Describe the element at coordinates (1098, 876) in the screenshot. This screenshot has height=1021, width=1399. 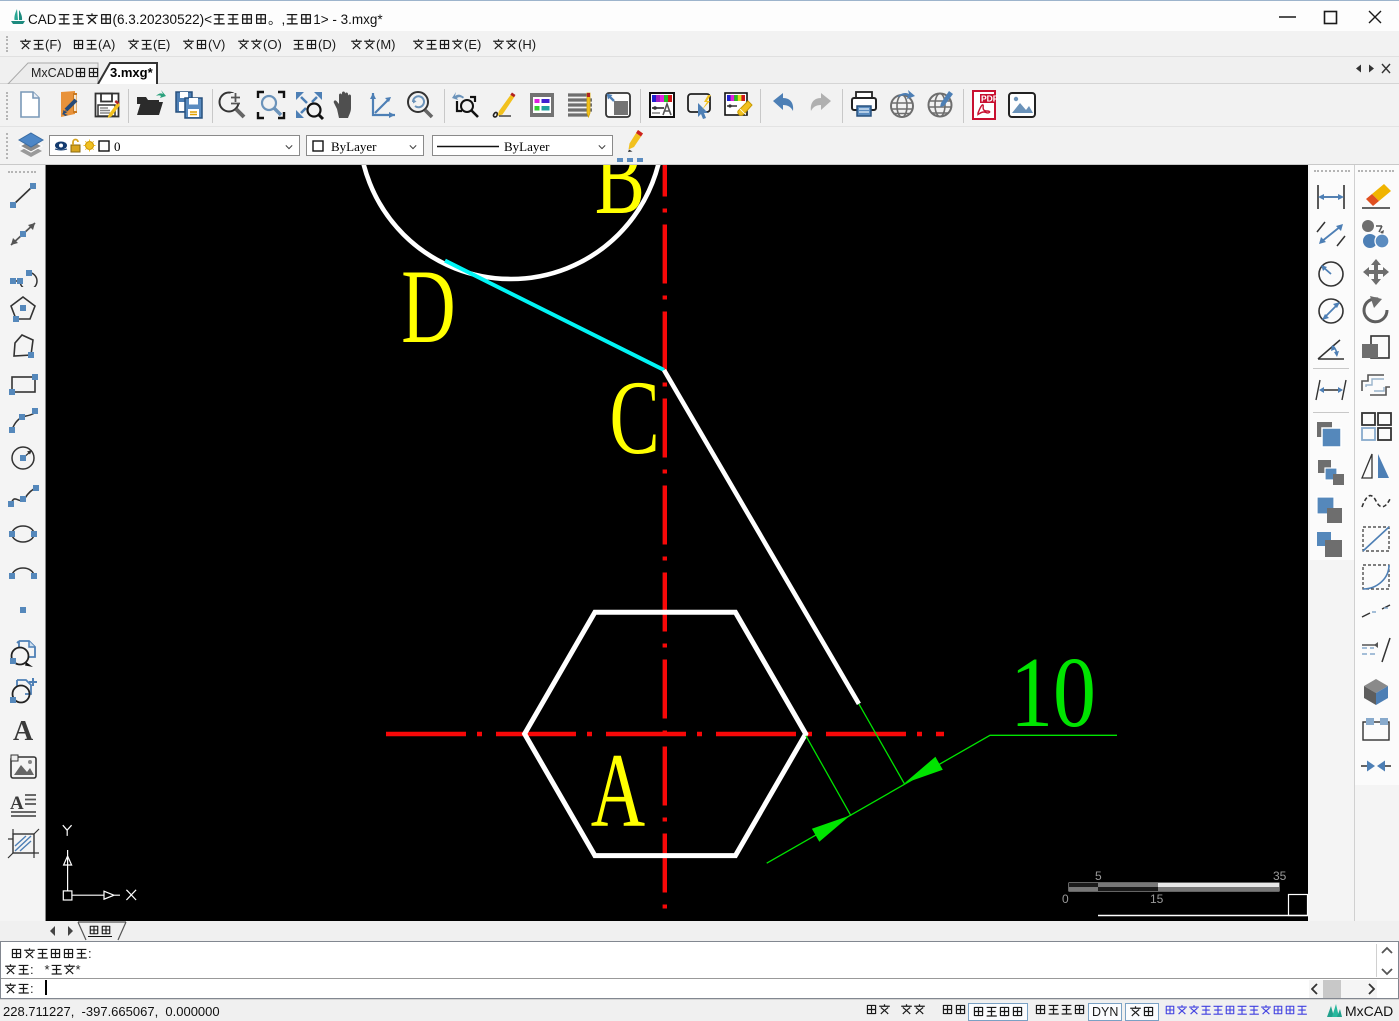
I see `svg-text: 5` at that location.